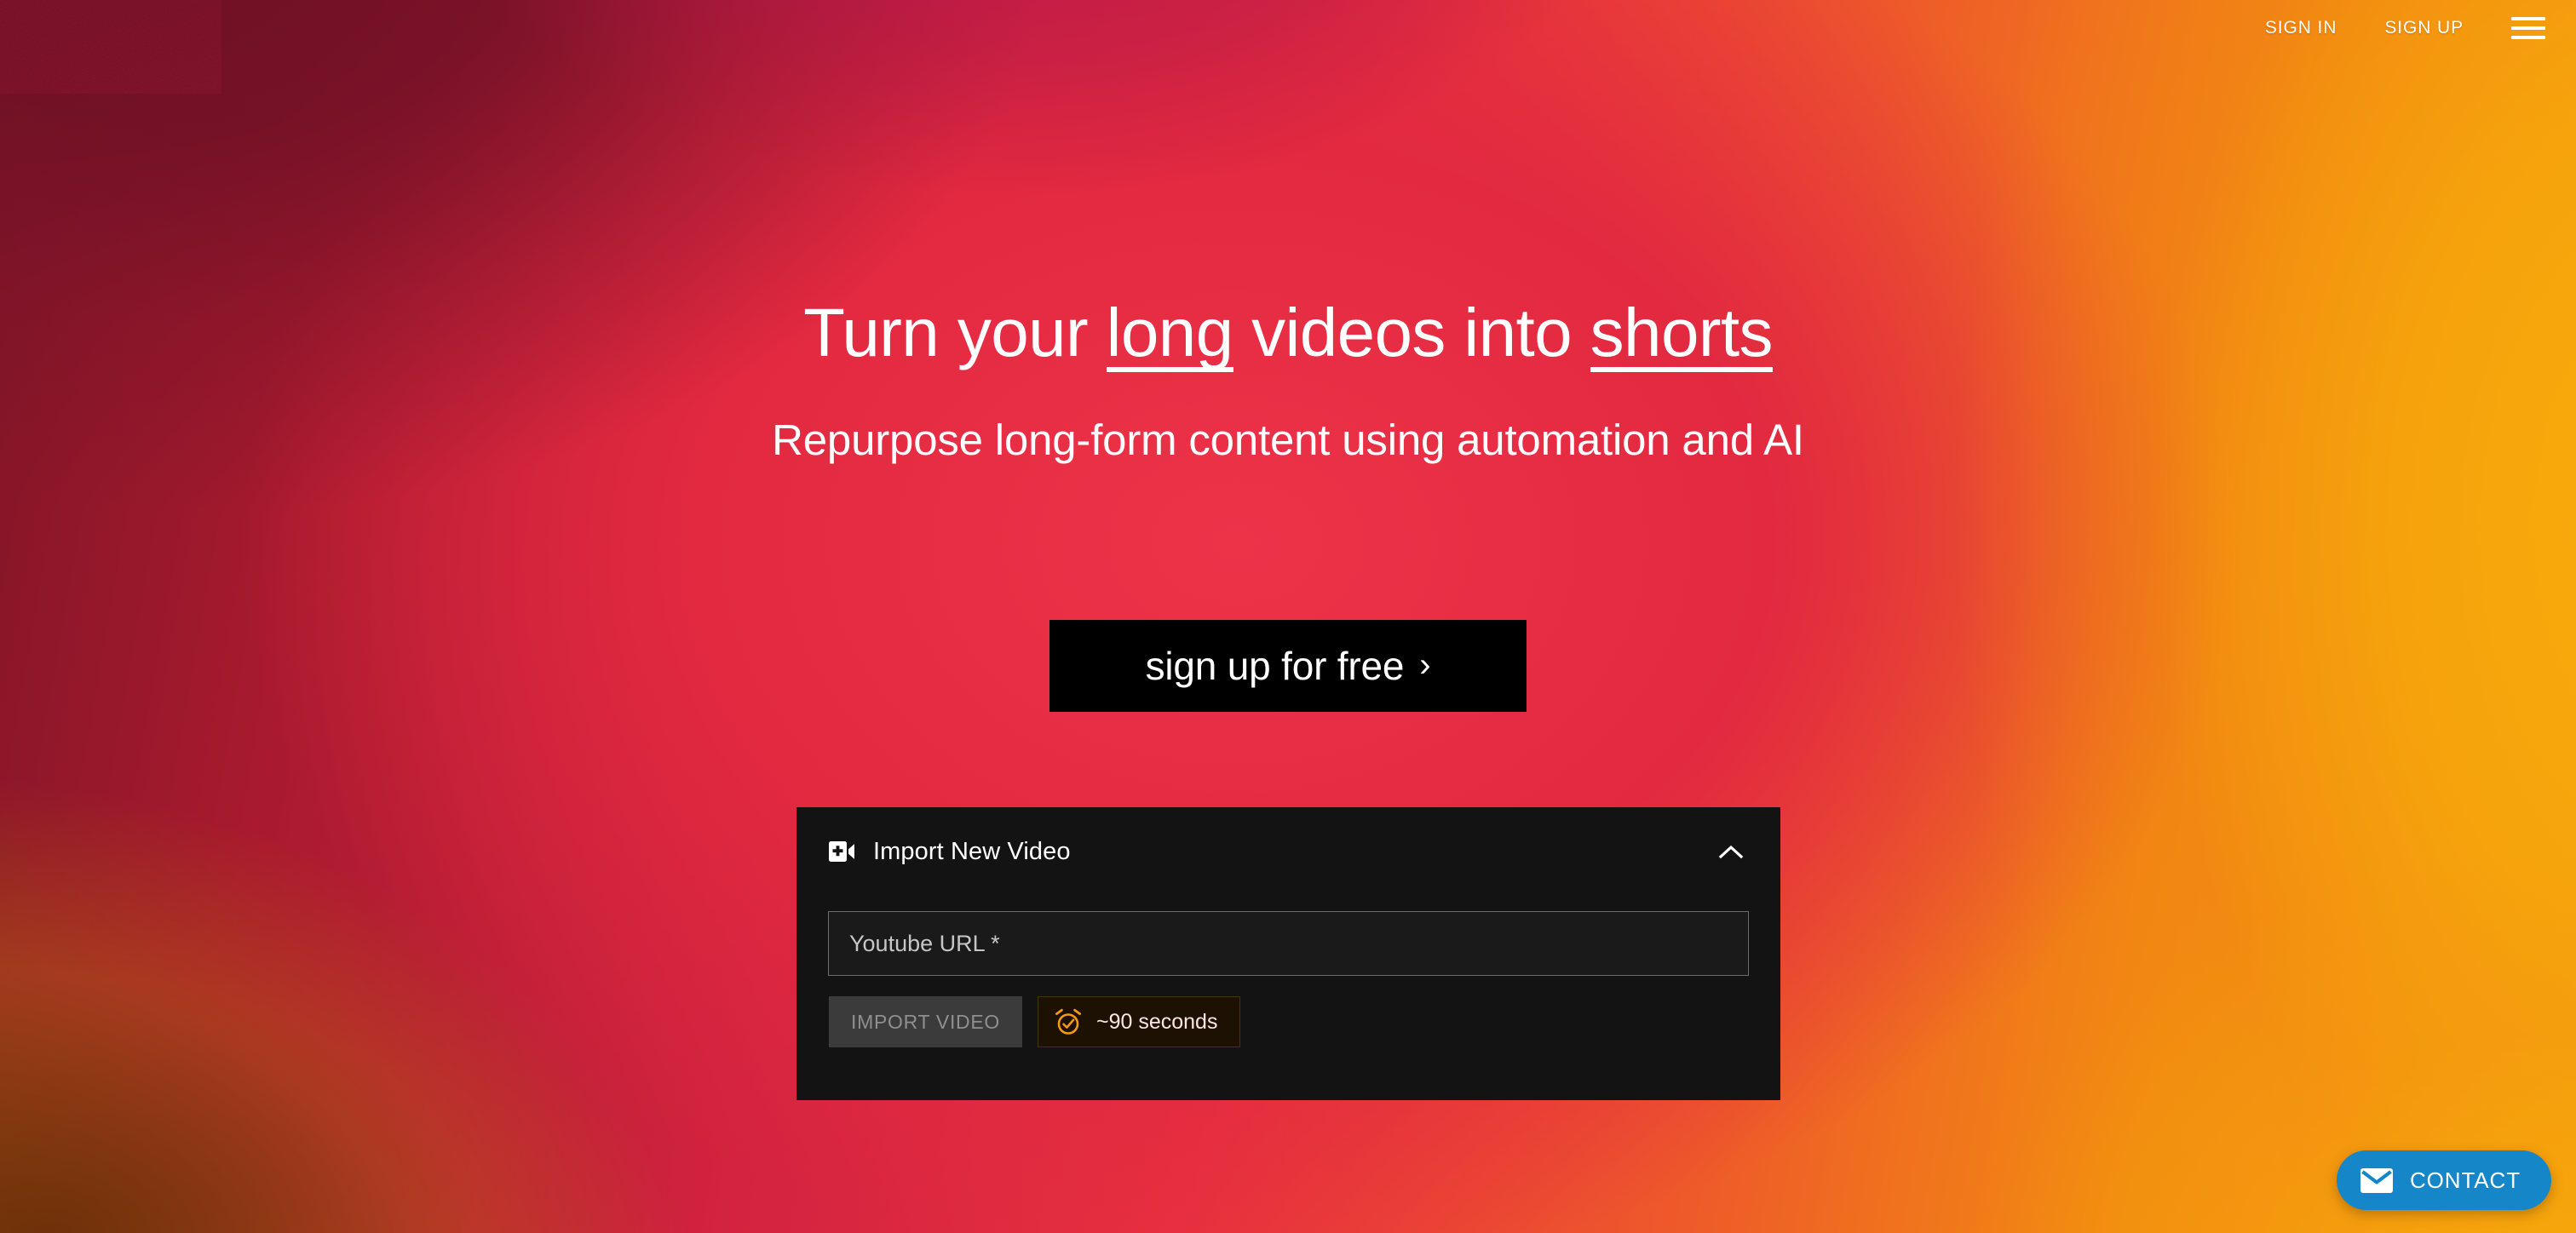 The width and height of the screenshot is (2576, 1233). What do you see at coordinates (955, 332) in the screenshot?
I see `headline-text-part1: Turn your` at bounding box center [955, 332].